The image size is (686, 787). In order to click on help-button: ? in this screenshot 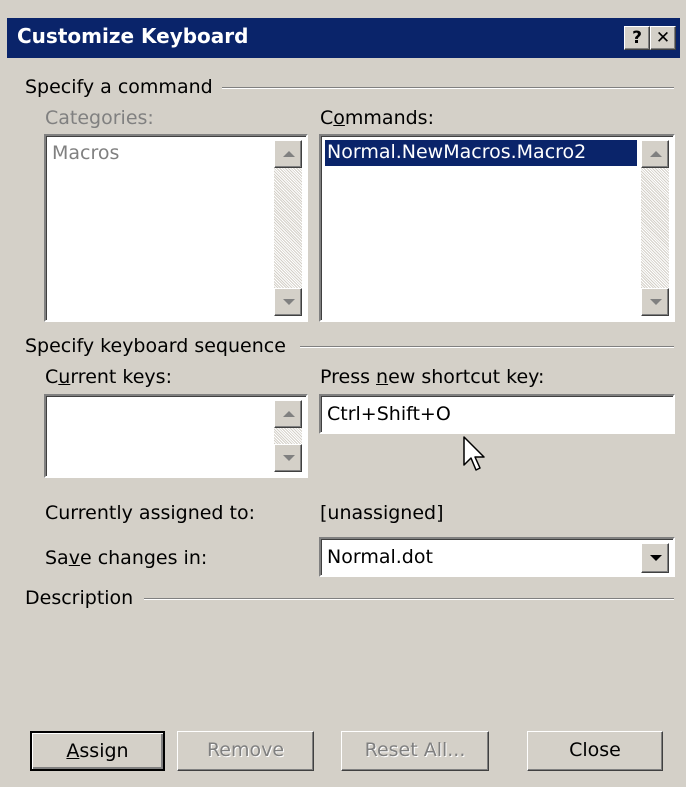, I will do `click(637, 38)`.